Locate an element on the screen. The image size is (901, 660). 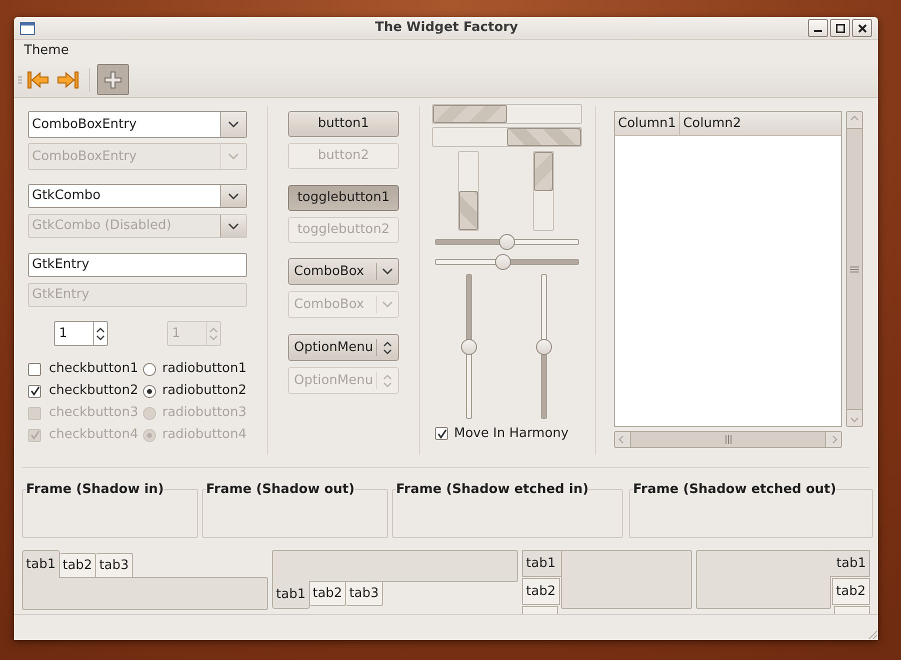
column-header: Column1 is located at coordinates (647, 123).